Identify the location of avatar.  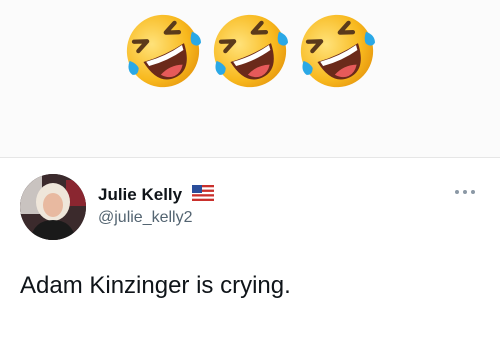
(53, 207).